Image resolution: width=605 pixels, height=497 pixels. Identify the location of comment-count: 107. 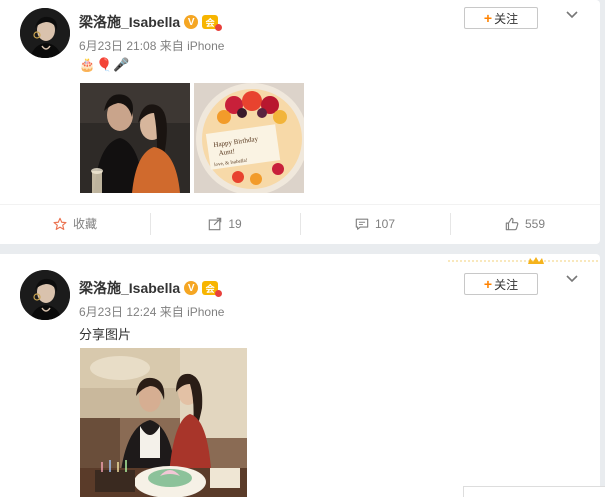
(385, 223).